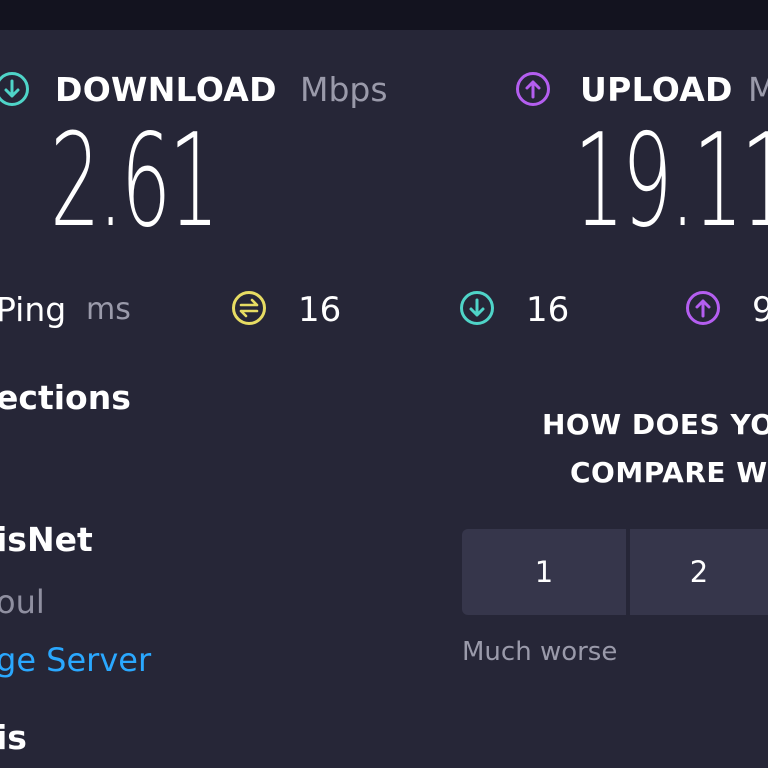 The height and width of the screenshot is (768, 768). Describe the element at coordinates (75, 660) in the screenshot. I see `change-server-link: ge Server` at that location.